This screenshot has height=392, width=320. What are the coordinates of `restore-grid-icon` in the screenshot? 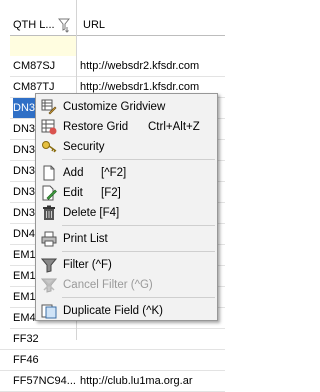 It's located at (49, 127).